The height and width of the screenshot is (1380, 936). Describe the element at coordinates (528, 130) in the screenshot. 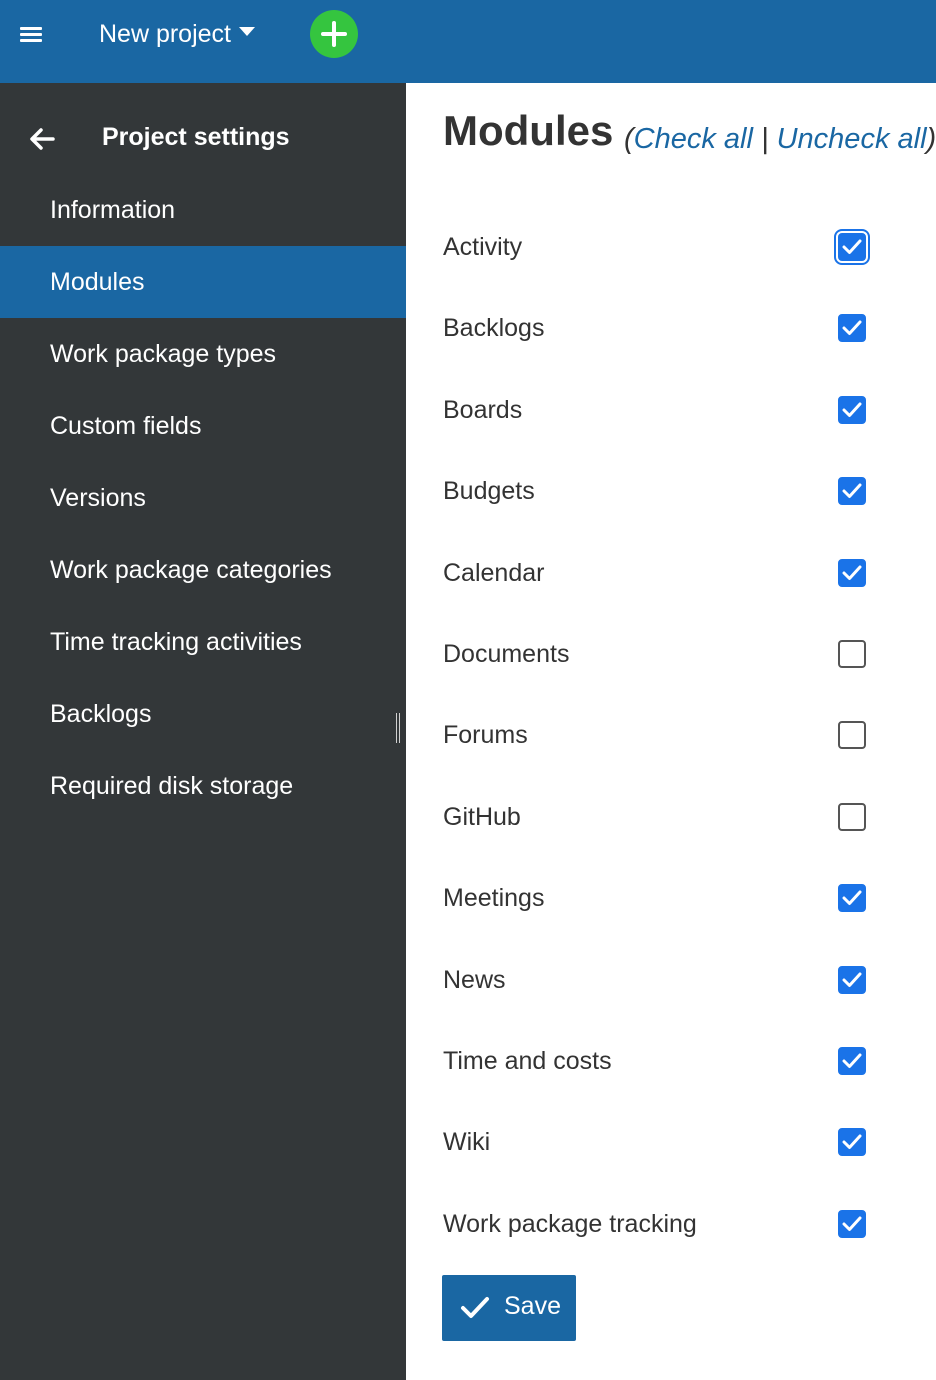

I see `page-title: Modules` at that location.